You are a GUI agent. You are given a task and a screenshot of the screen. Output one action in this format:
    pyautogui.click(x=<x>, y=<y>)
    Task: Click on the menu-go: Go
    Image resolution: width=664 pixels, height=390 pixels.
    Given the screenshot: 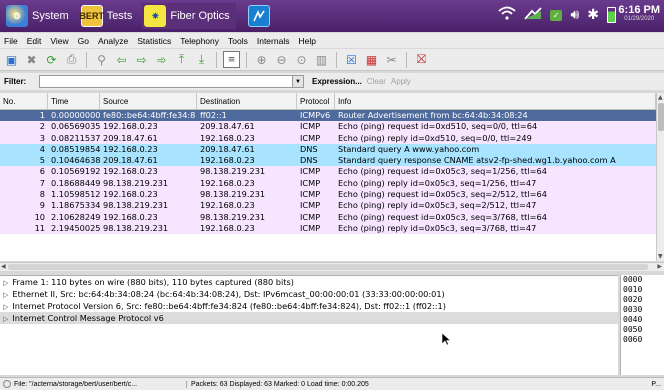 What is the action you would take?
    pyautogui.click(x=83, y=41)
    